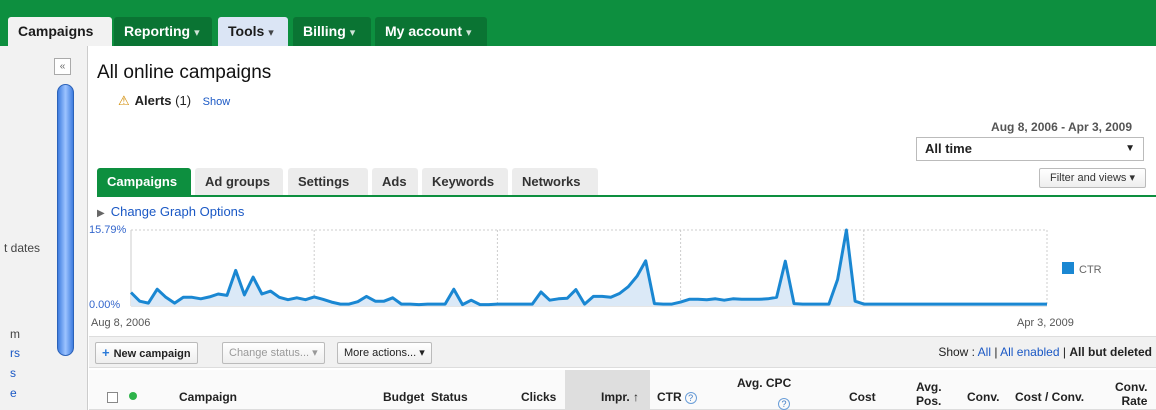 The width and height of the screenshot is (1156, 410). I want to click on col-ctr: CTR?, so click(677, 397).